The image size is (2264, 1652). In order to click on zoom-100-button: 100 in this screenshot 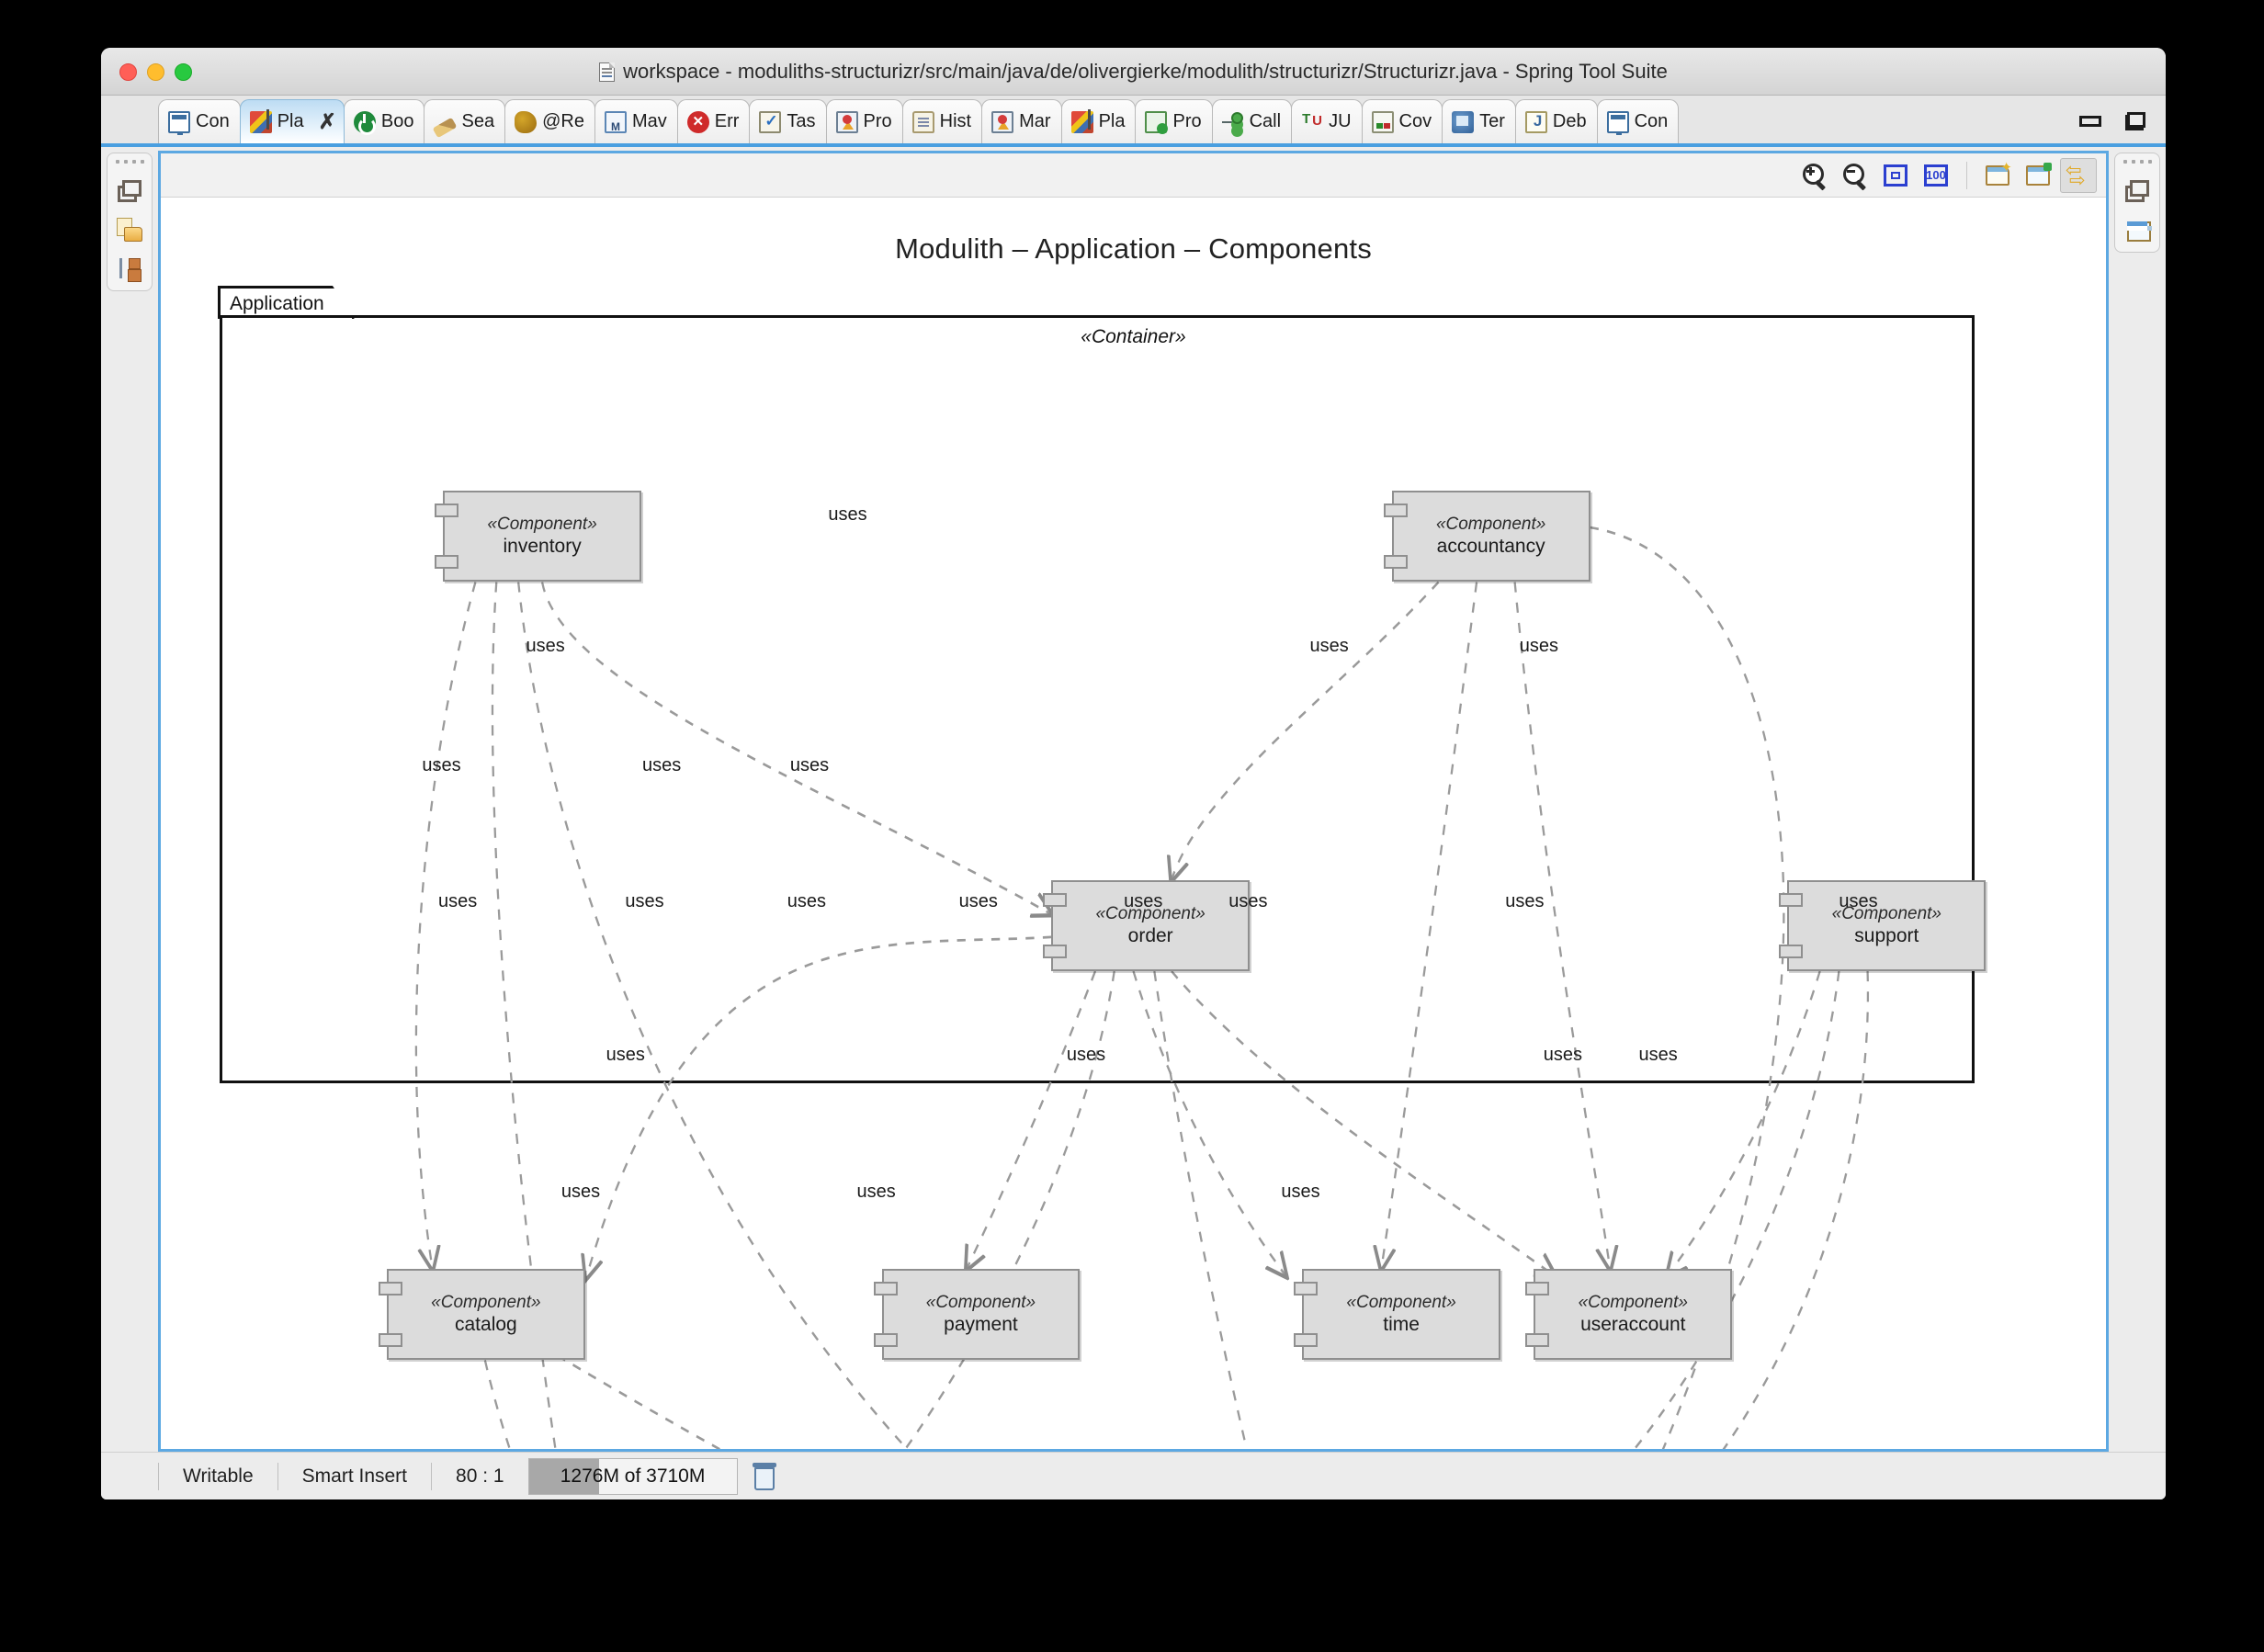, I will do `click(1936, 175)`.